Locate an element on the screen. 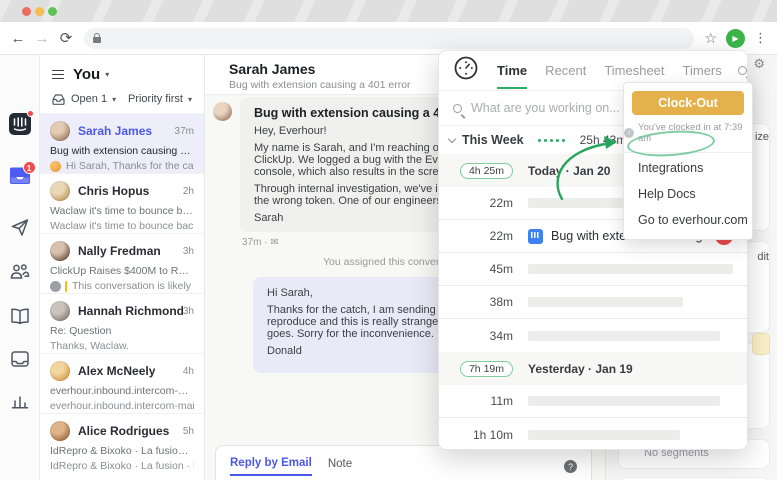  time-entry-row: 34m is located at coordinates (593, 335).